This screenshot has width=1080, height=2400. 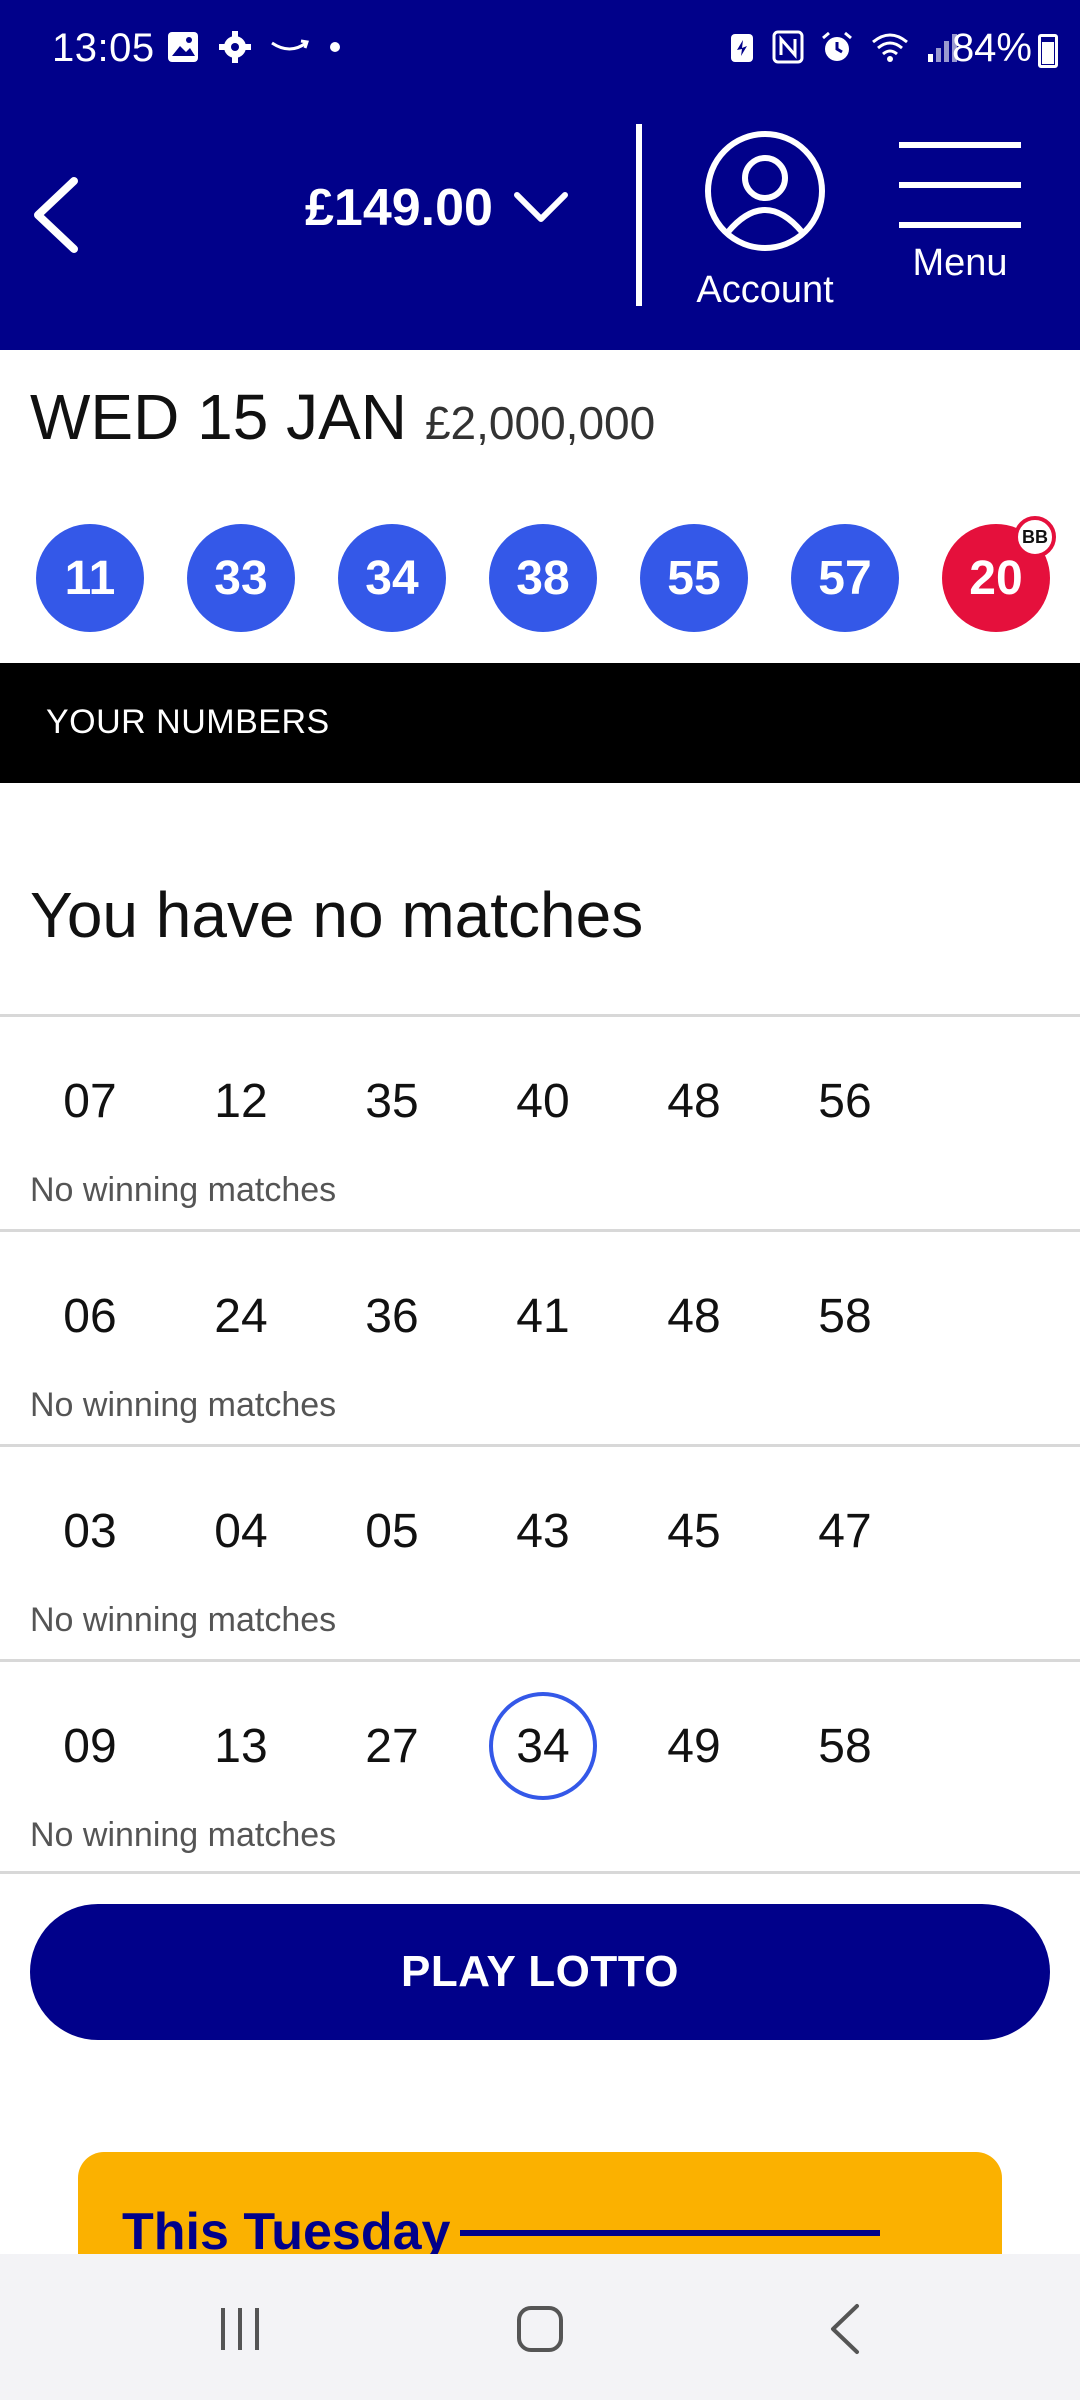 I want to click on home-button, so click(x=540, y=2329).